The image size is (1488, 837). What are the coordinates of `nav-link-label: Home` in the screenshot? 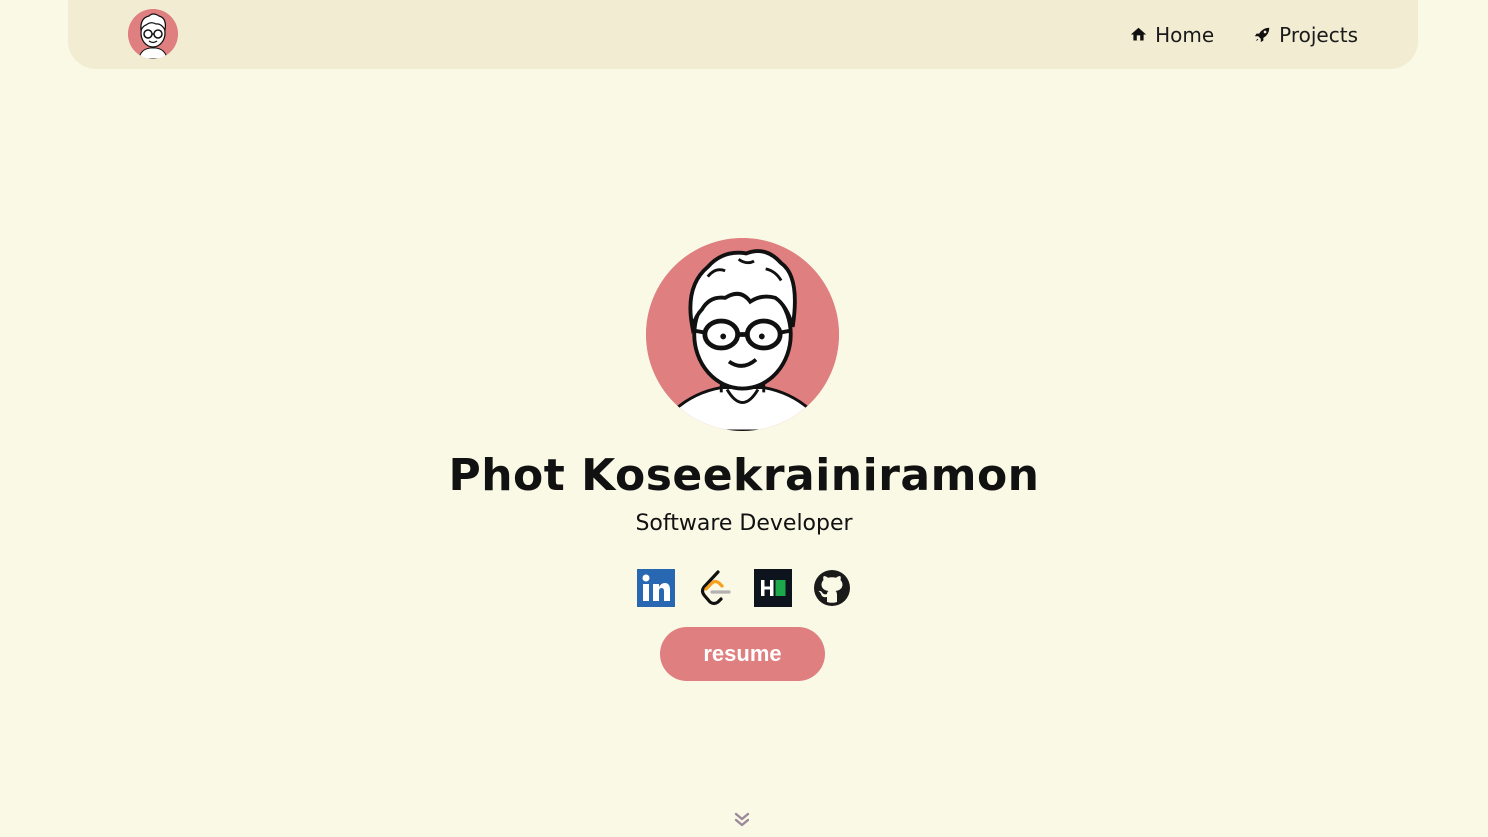 It's located at (1185, 34).